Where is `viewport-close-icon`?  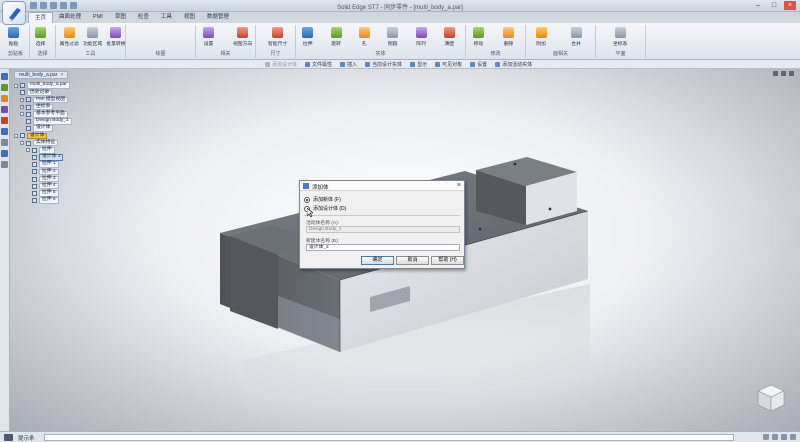
viewport-close-icon is located at coordinates (791, 73).